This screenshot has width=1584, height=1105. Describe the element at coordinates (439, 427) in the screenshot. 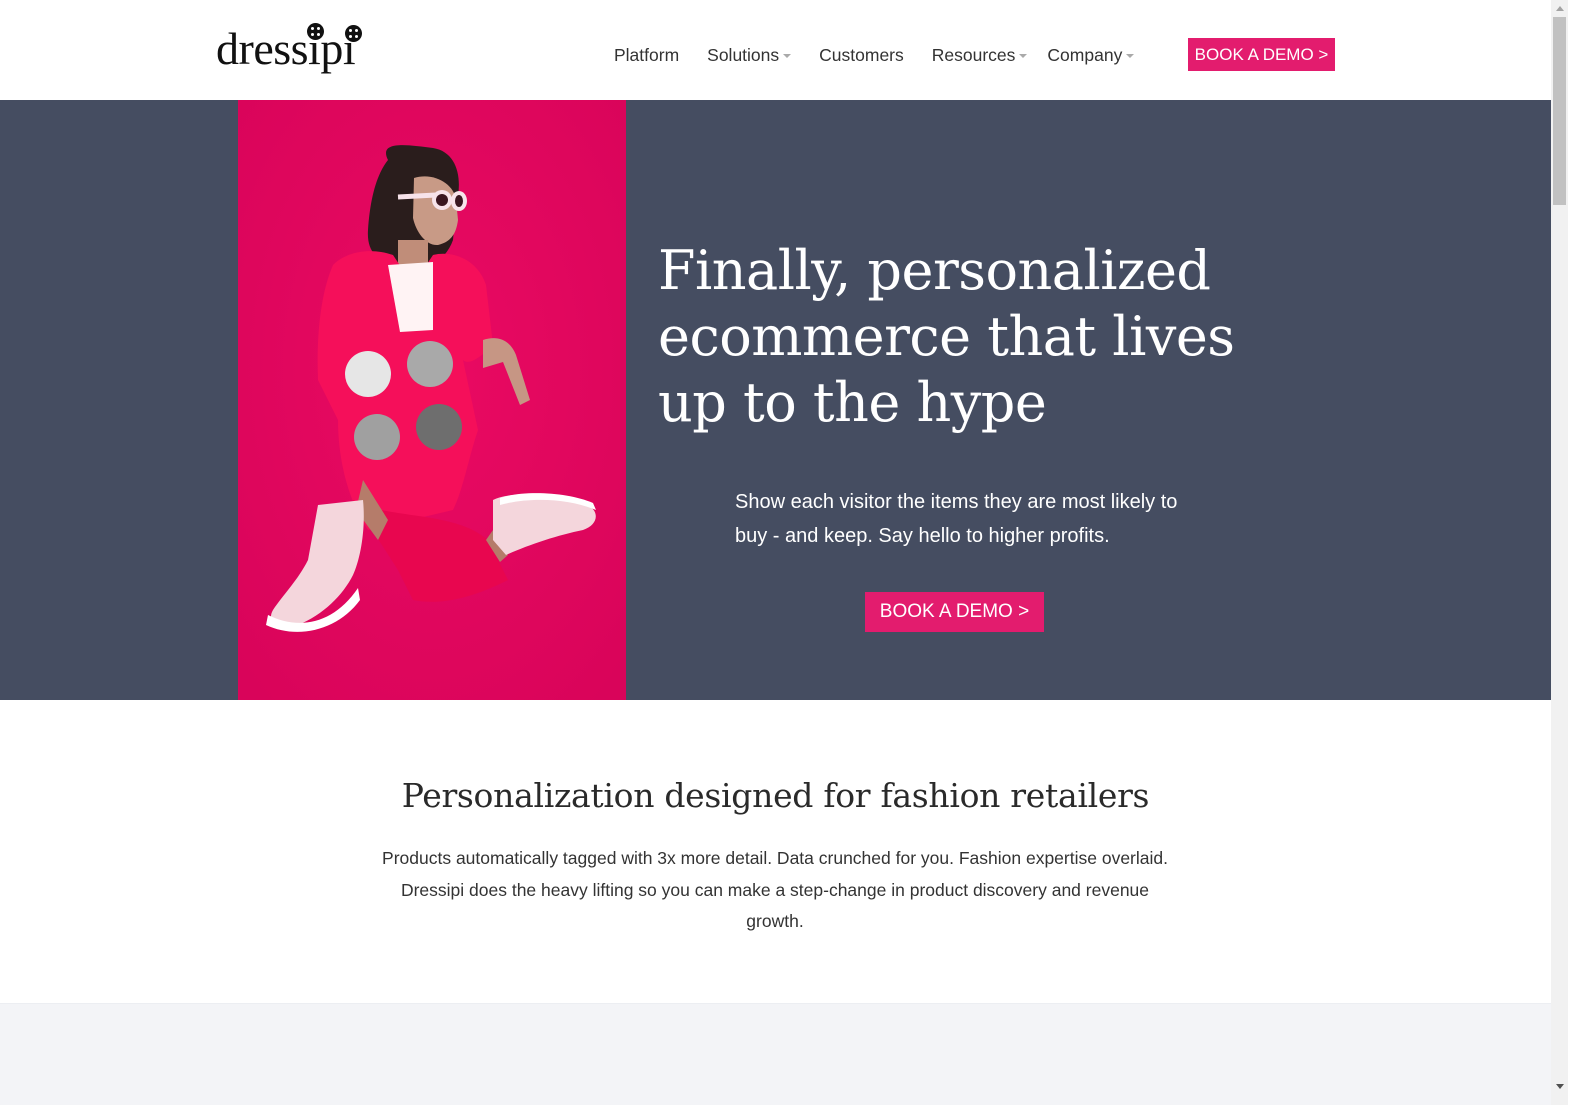

I see `color-swatch-dark` at that location.